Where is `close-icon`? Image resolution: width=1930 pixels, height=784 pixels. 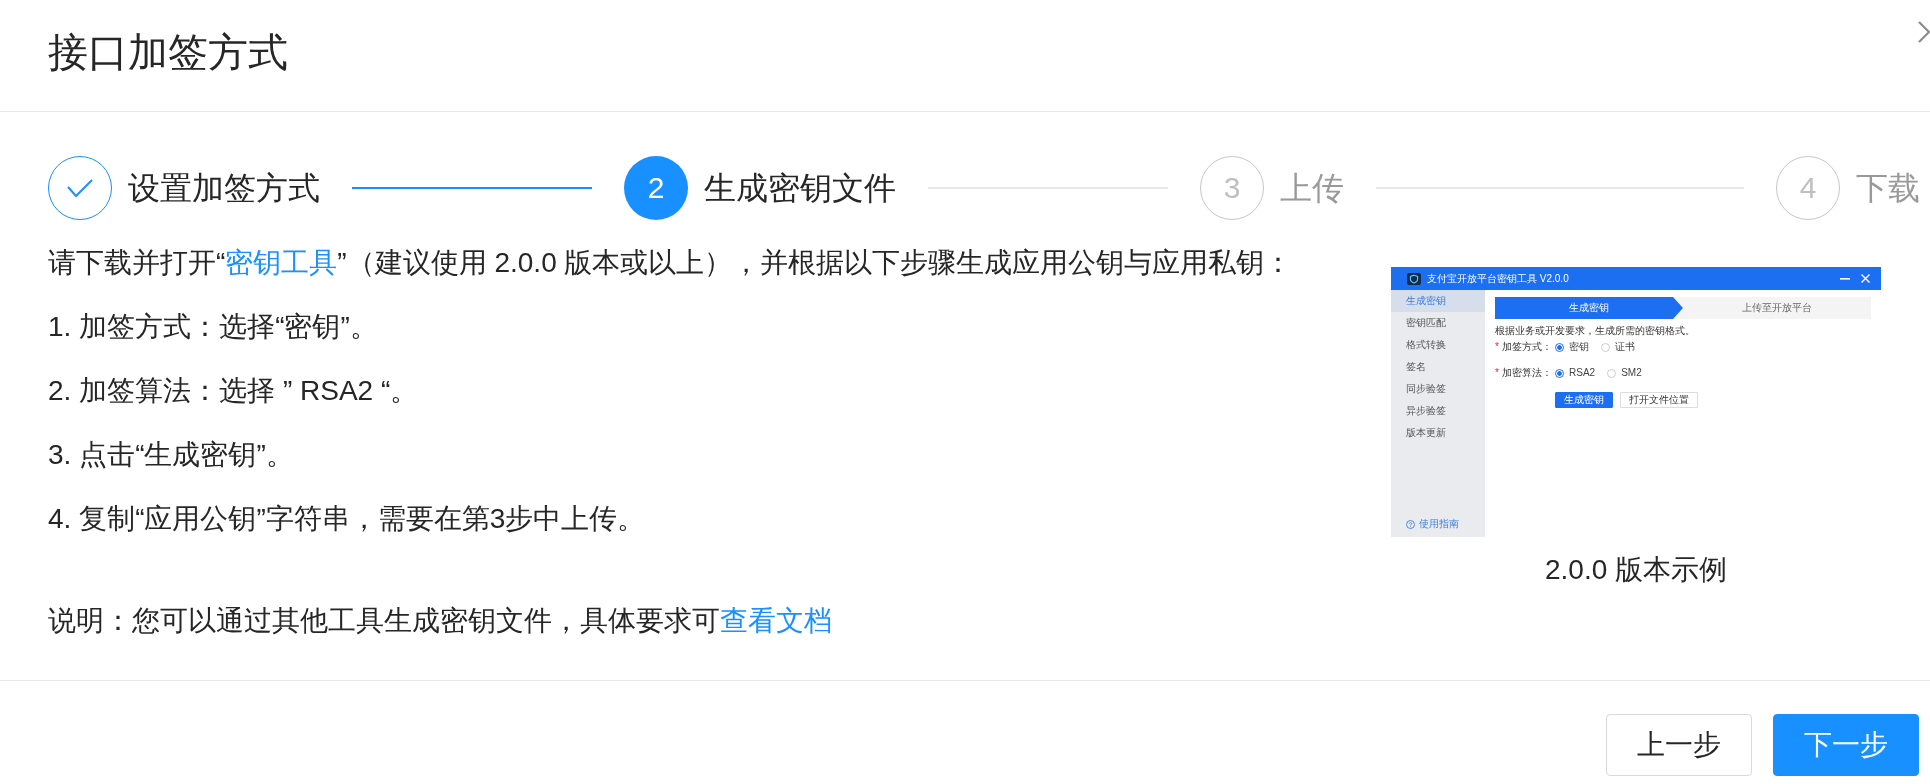 close-icon is located at coordinates (1924, 32).